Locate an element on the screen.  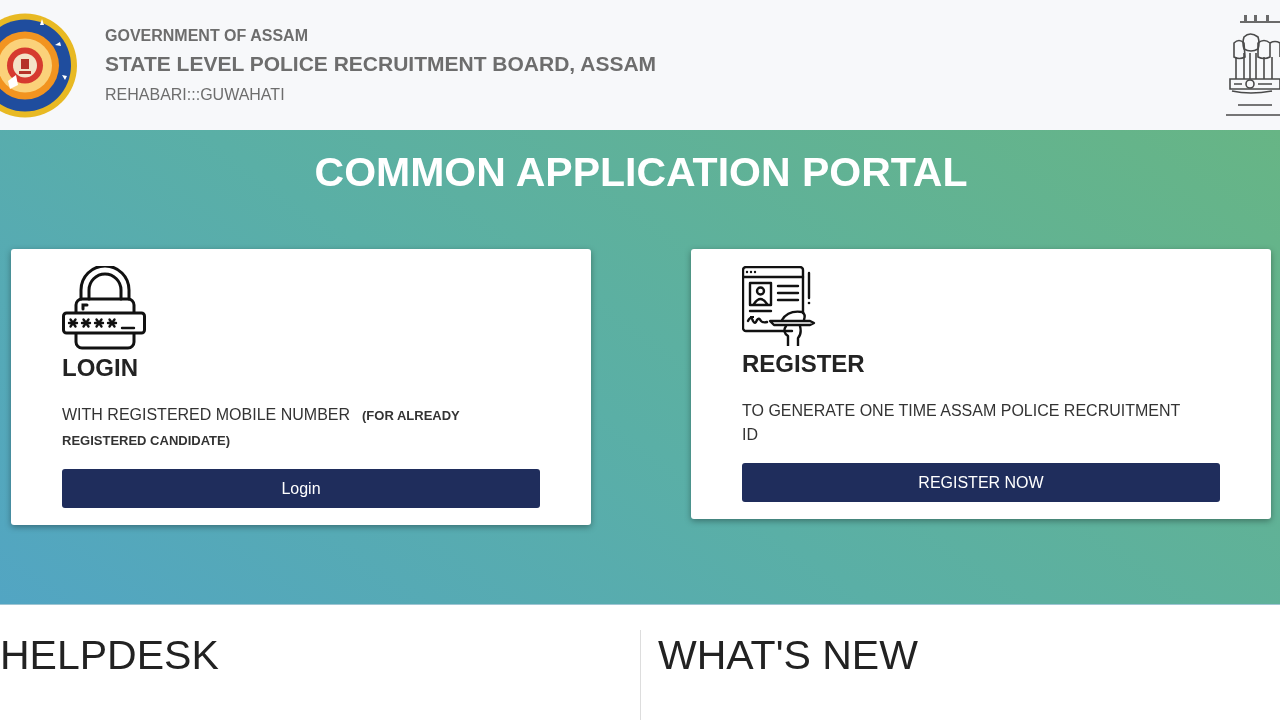
login-button: Login is located at coordinates (301, 488).